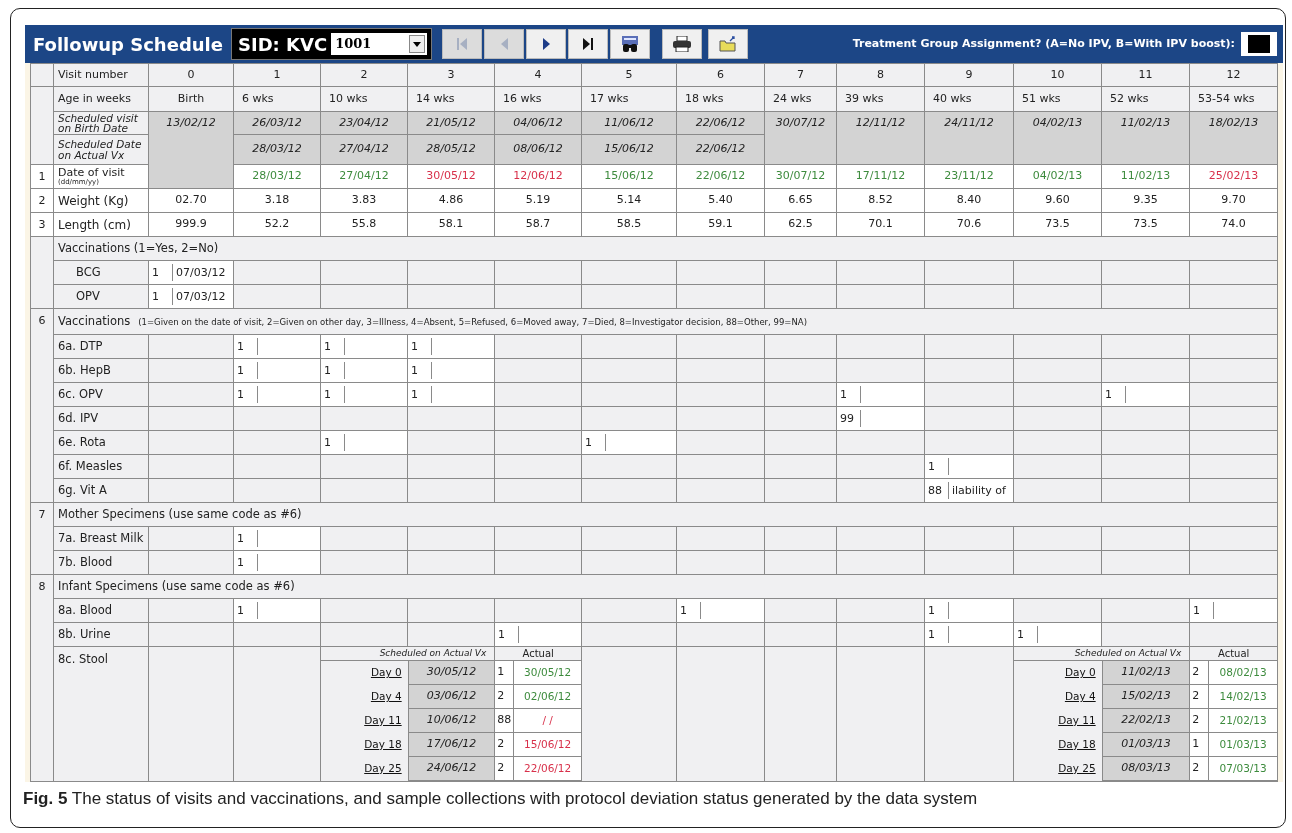 The width and height of the screenshot is (1292, 833). I want to click on scheduled-date: 04/02/13, so click(1057, 138).